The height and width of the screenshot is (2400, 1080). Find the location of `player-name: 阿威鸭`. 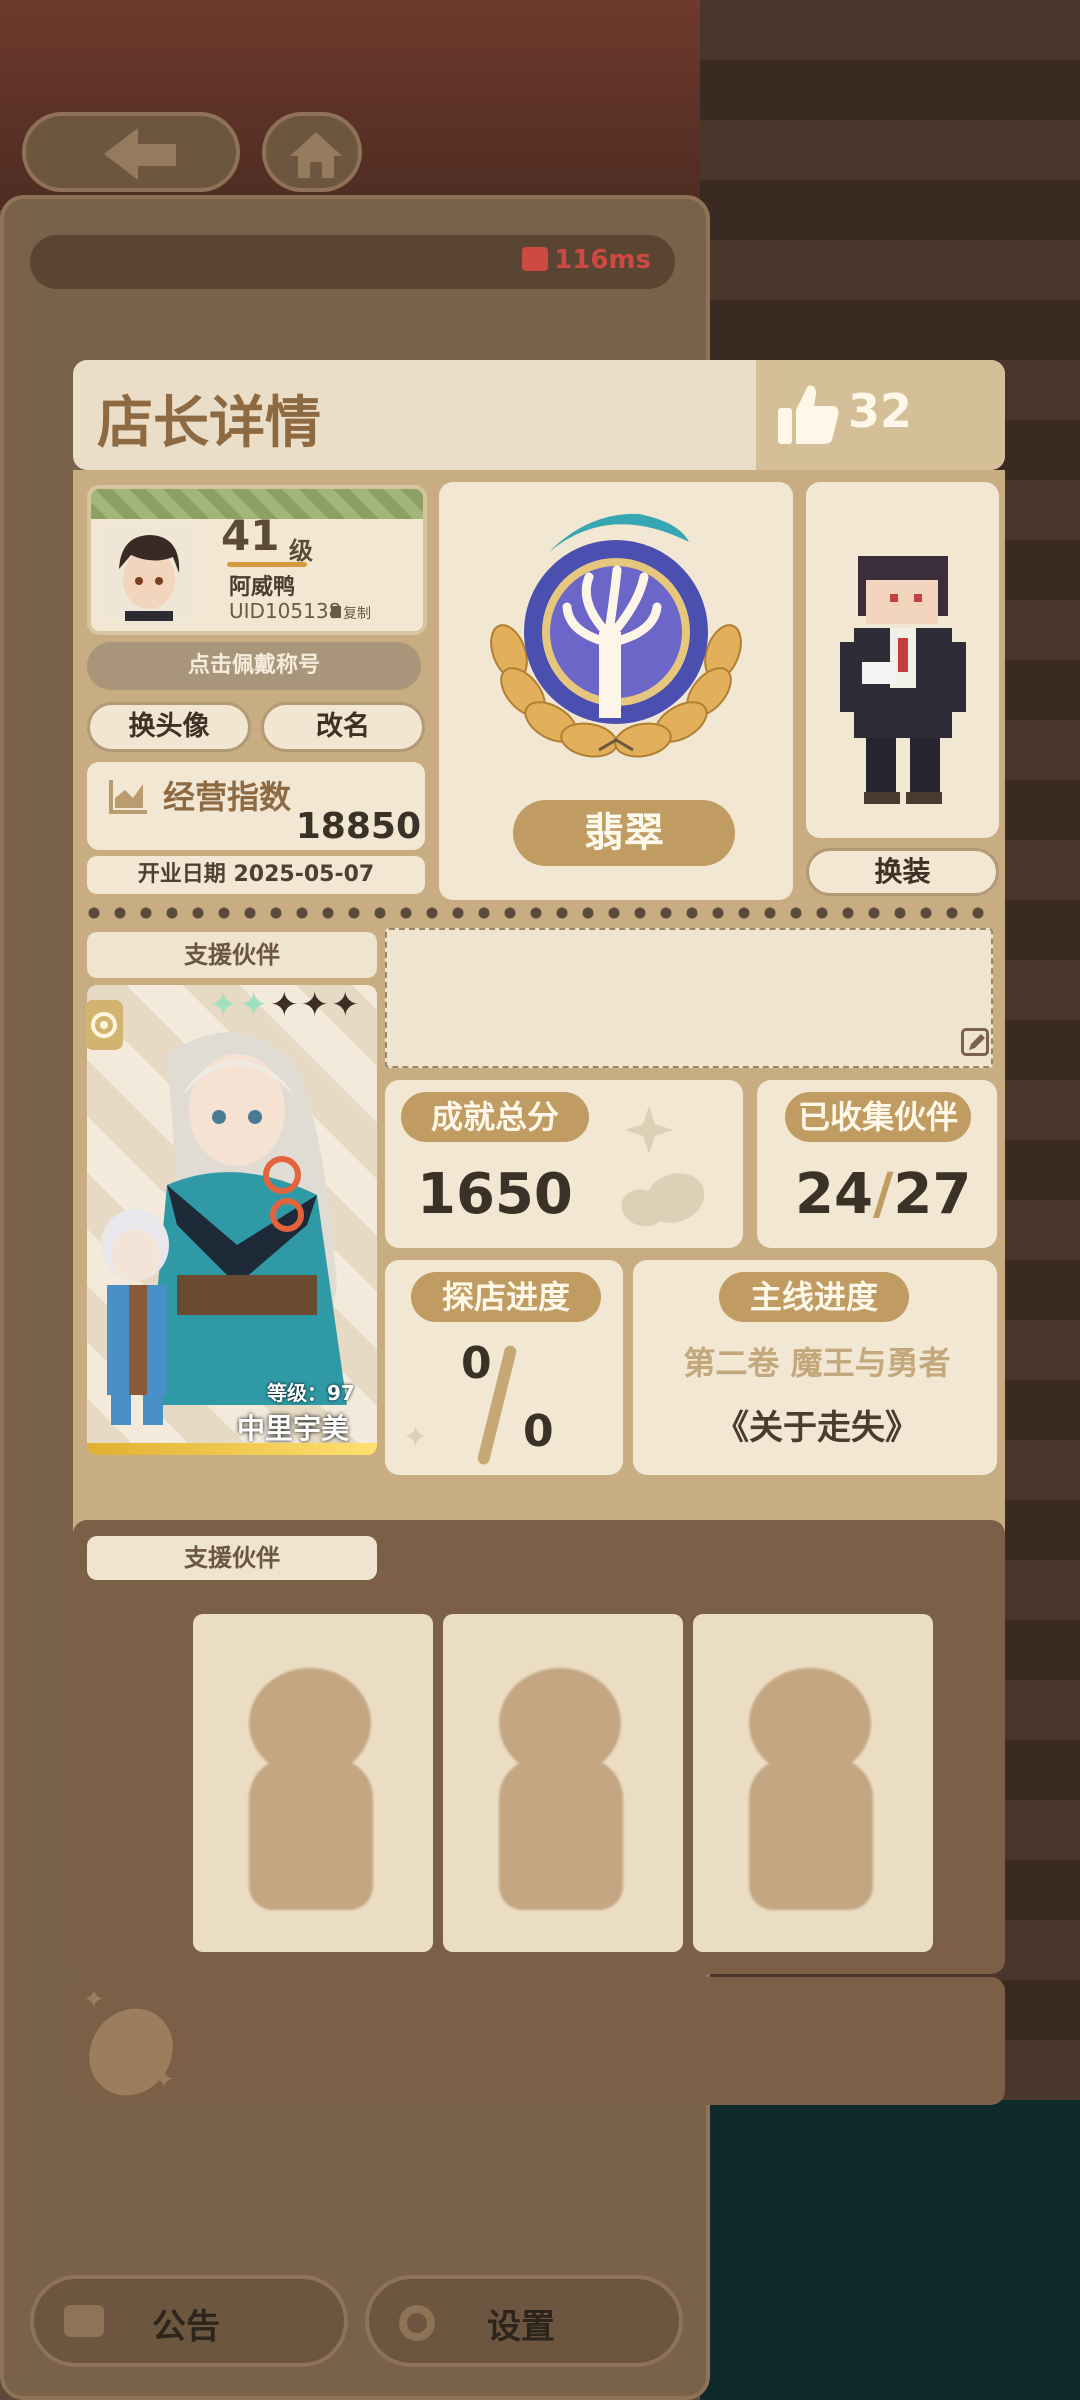

player-name: 阿威鸭 is located at coordinates (262, 587).